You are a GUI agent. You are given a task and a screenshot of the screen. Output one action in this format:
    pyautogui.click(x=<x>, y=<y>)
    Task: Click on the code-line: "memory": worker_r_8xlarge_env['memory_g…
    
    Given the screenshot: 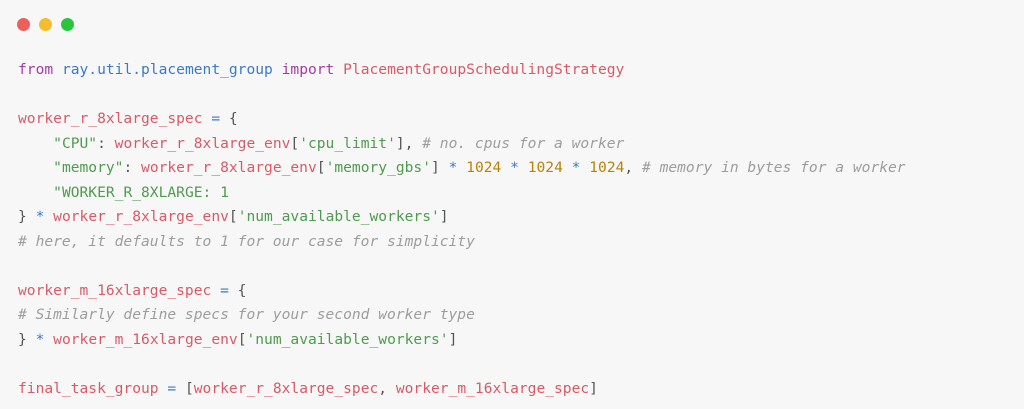 What is the action you would take?
    pyautogui.click(x=462, y=168)
    